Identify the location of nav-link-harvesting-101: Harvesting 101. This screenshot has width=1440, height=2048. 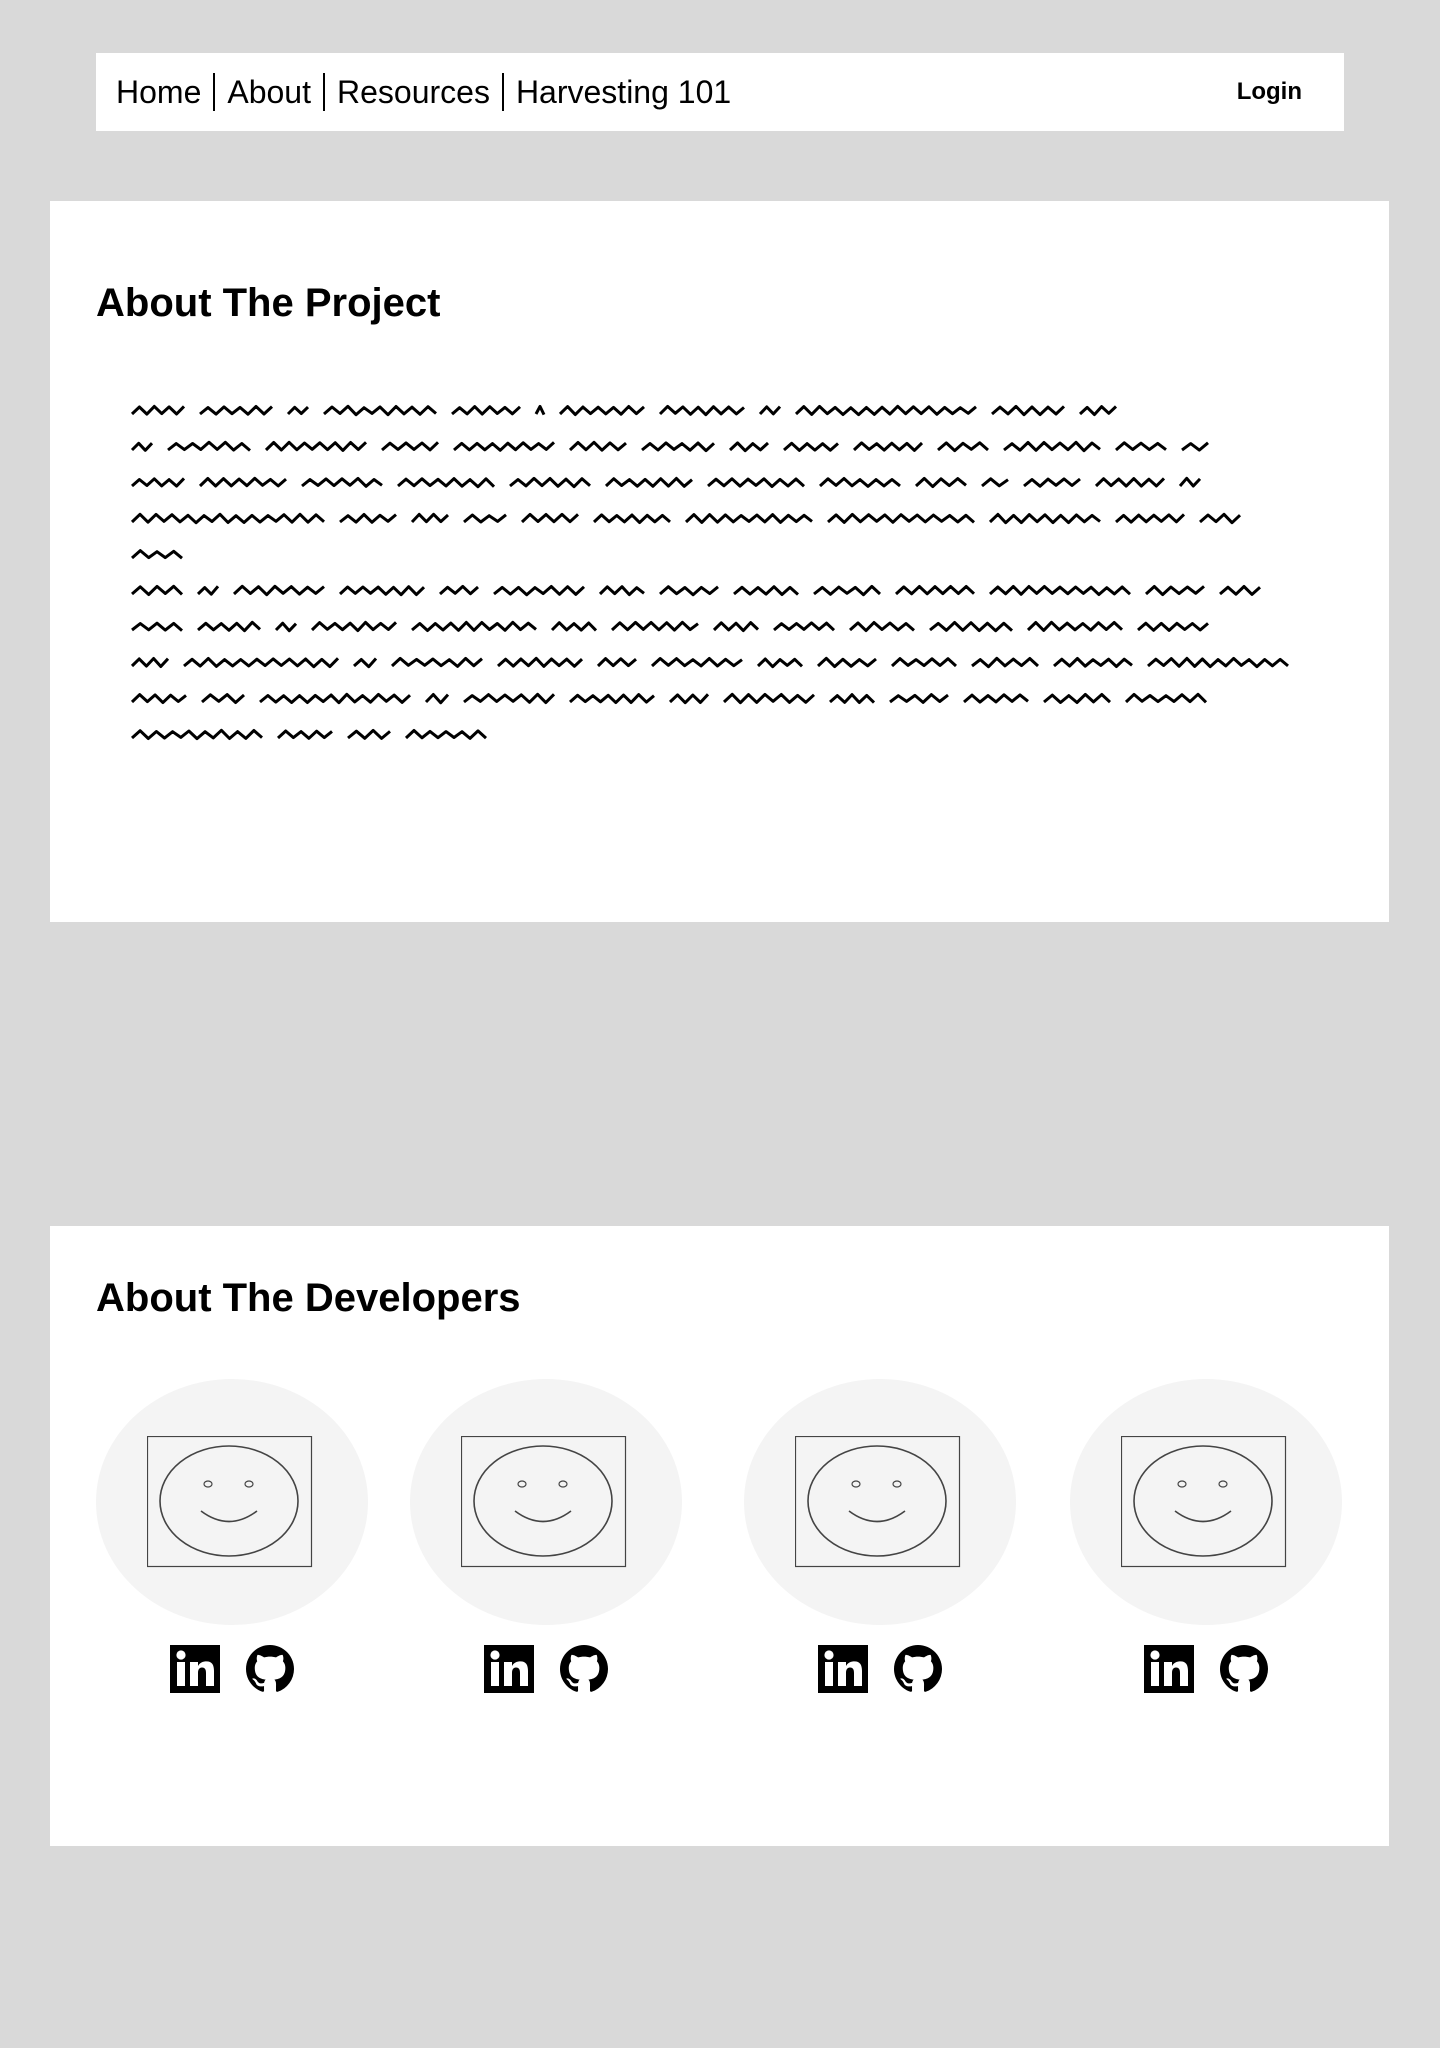
(623, 92).